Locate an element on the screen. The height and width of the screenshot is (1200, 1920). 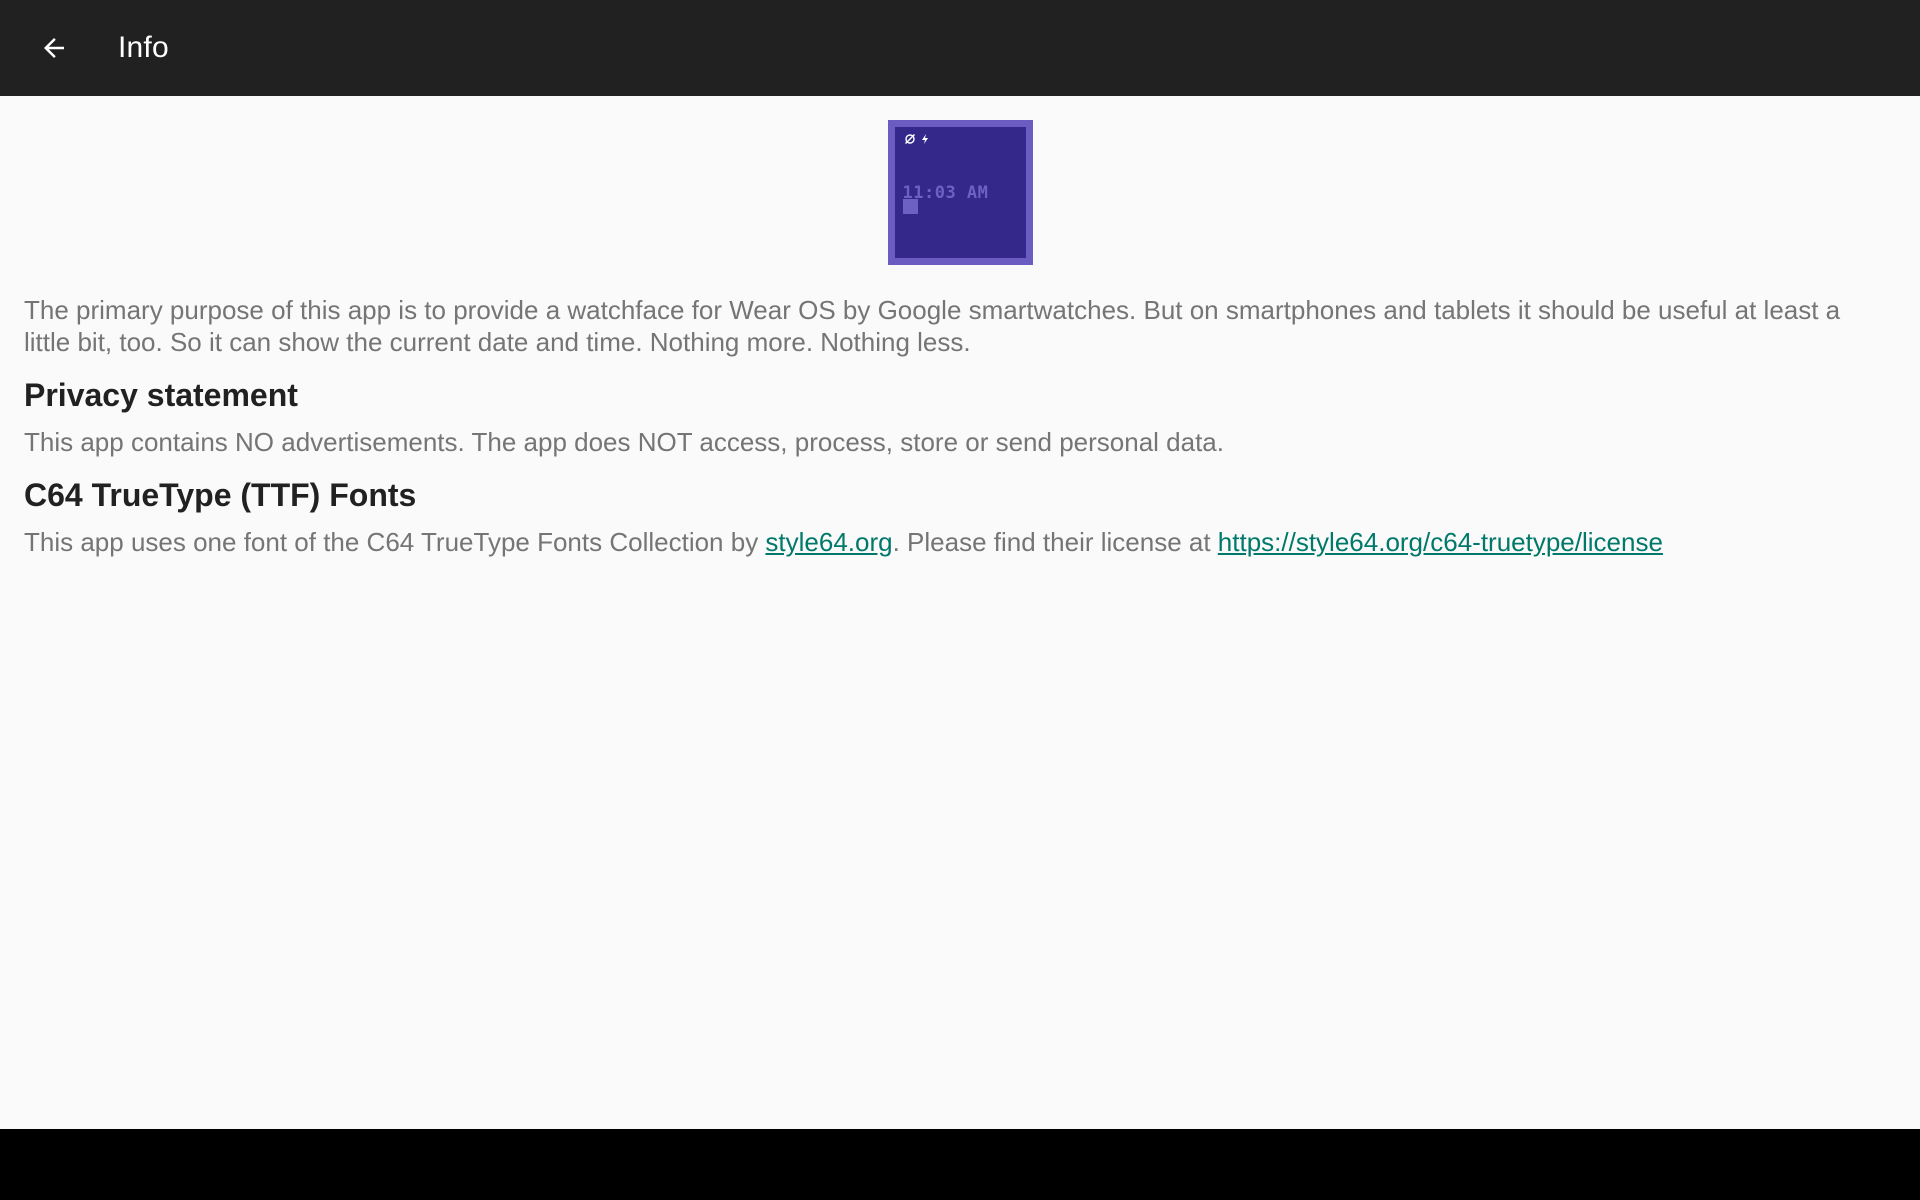
watch-cursor is located at coordinates (910, 206).